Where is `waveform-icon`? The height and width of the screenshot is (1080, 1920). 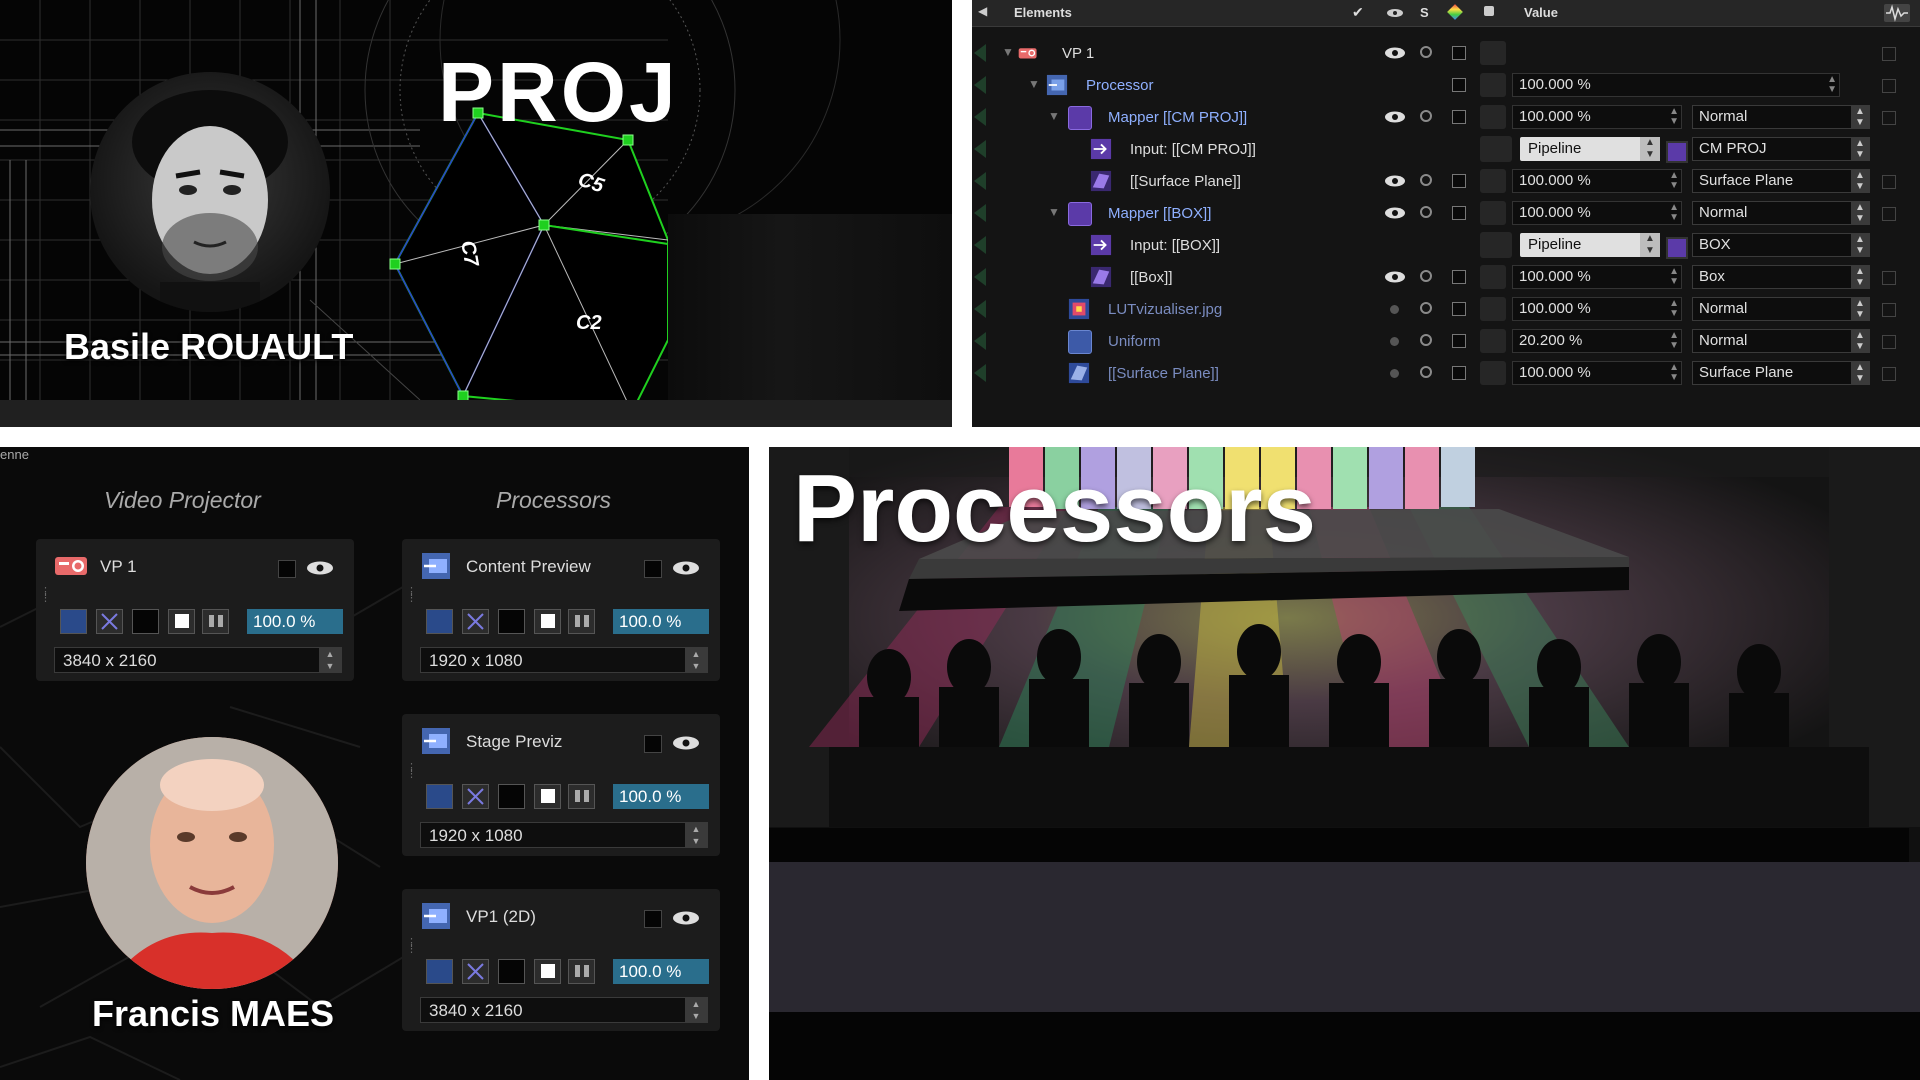 waveform-icon is located at coordinates (1897, 13).